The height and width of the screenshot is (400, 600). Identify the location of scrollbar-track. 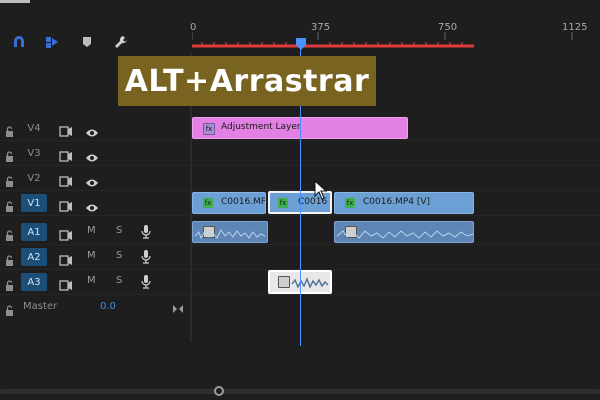
(300, 391).